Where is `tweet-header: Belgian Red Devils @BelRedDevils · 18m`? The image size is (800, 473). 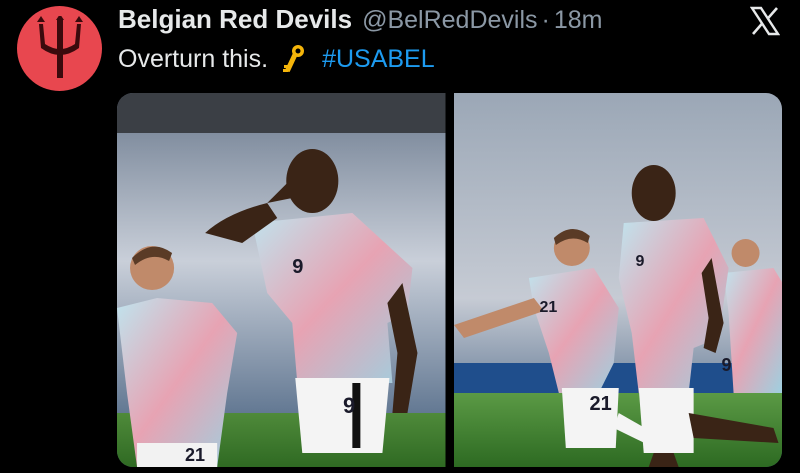 tweet-header: Belgian Red Devils @BelRedDevils · 18m is located at coordinates (428, 20).